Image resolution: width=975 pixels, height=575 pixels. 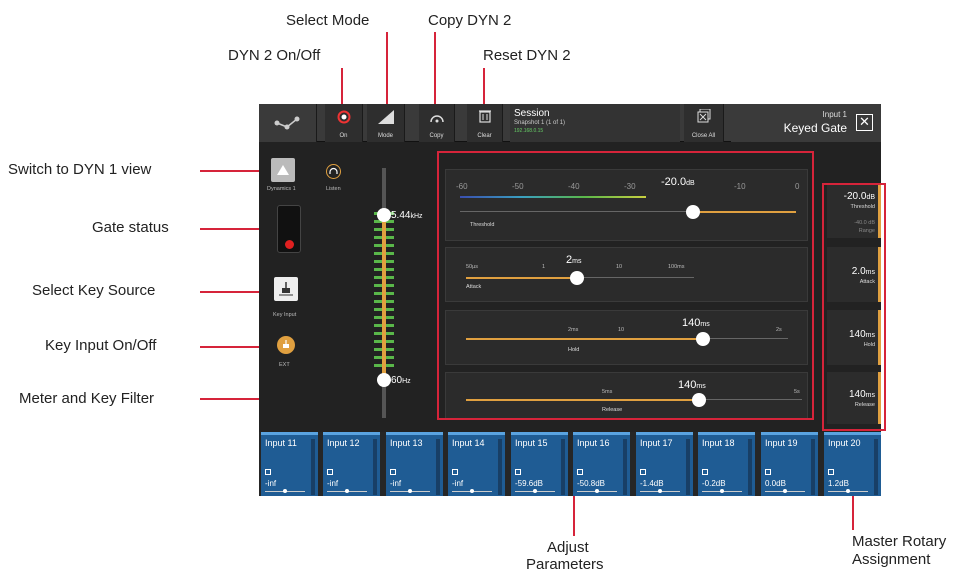 What do you see at coordinates (130, 227) in the screenshot?
I see `callout-gate-status: Gate status` at bounding box center [130, 227].